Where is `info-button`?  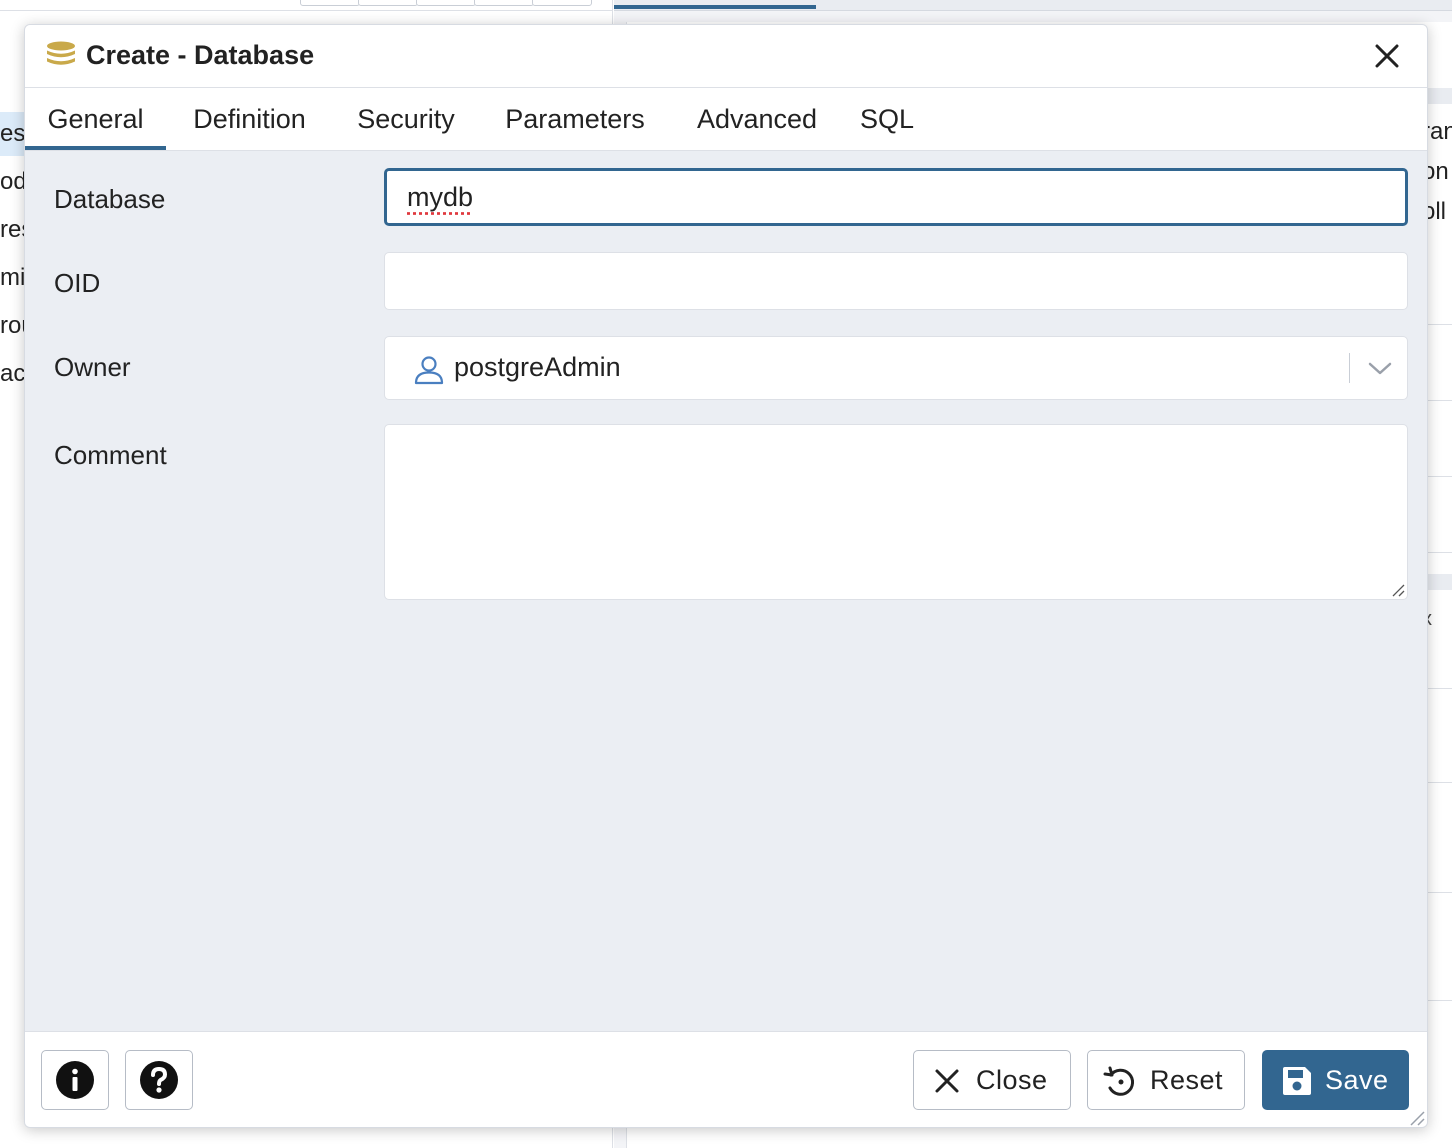
info-button is located at coordinates (75, 1080).